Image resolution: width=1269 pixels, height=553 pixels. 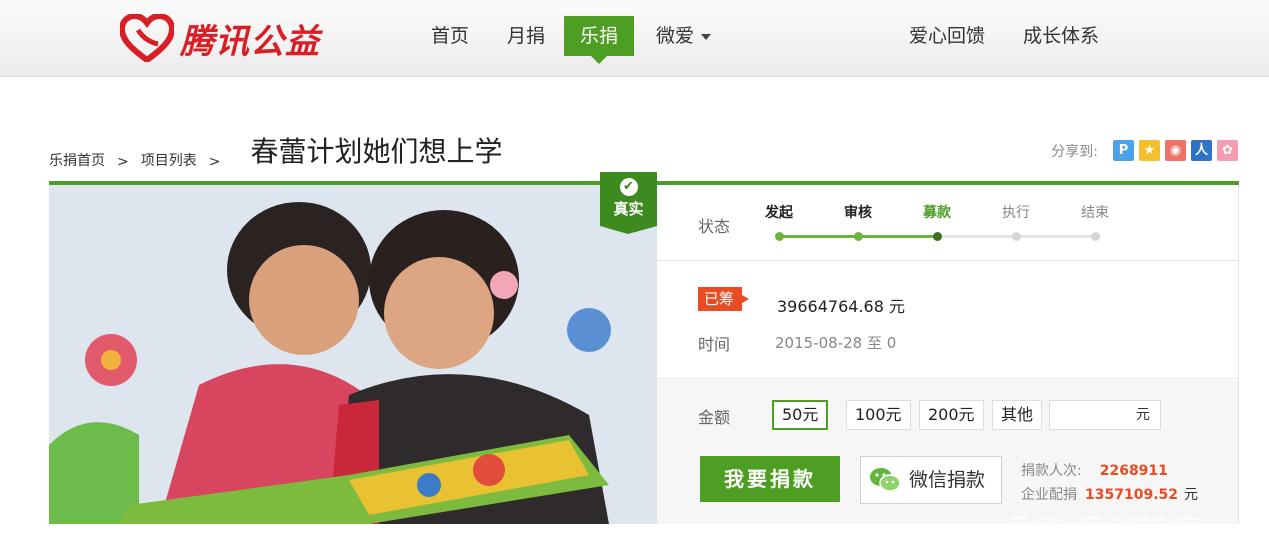 I want to click on status-label: 状态, so click(x=714, y=226).